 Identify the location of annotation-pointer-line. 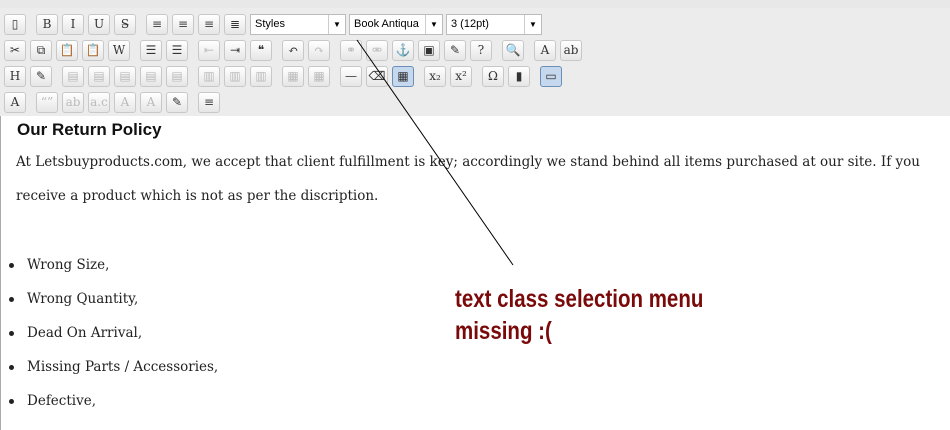
(435, 152).